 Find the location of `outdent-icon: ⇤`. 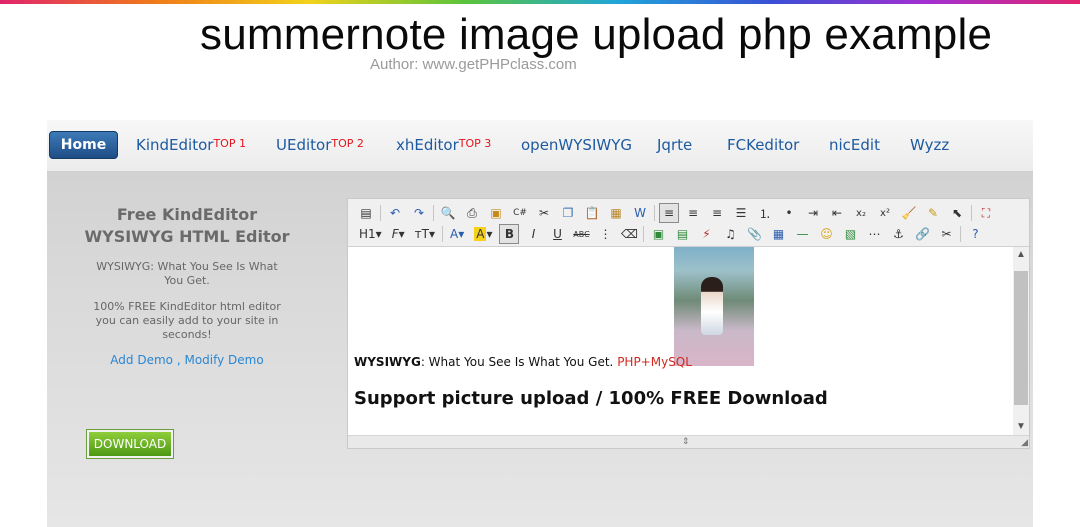

outdent-icon: ⇤ is located at coordinates (837, 213).